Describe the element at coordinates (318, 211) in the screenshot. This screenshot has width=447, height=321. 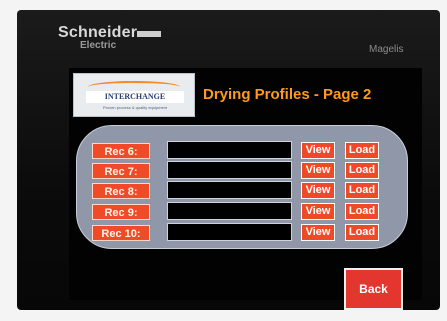
I see `view-button-9: View` at that location.